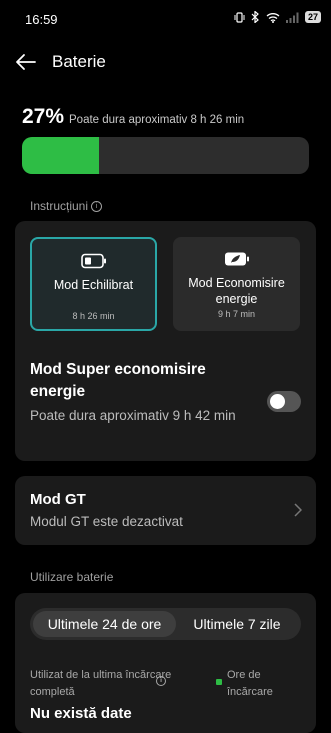 This screenshot has width=331, height=733. I want to click on back-button, so click(26, 62).